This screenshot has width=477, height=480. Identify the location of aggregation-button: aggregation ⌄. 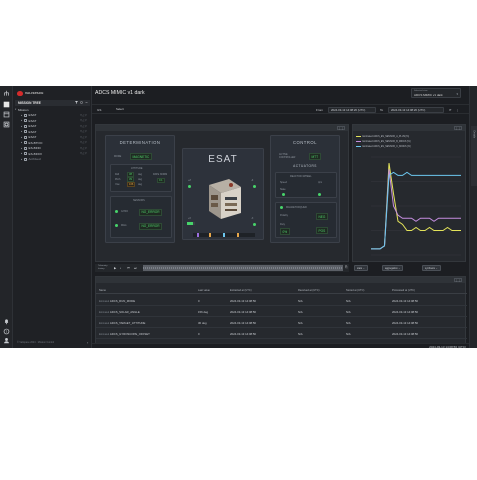
(393, 268).